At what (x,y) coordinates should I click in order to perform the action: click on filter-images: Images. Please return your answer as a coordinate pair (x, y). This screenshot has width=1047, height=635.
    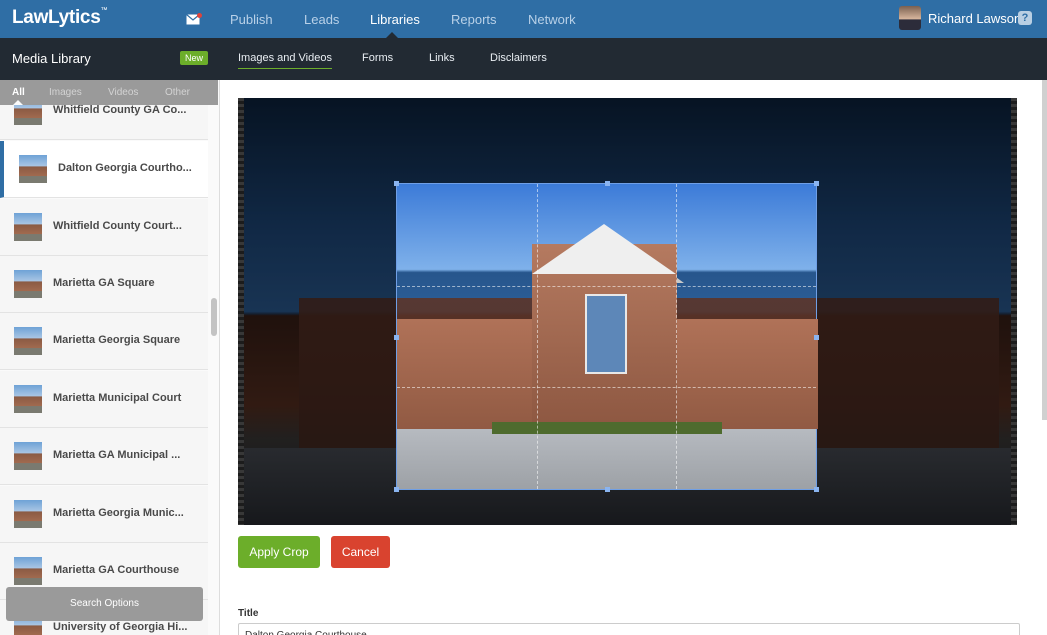
    Looking at the image, I should click on (65, 92).